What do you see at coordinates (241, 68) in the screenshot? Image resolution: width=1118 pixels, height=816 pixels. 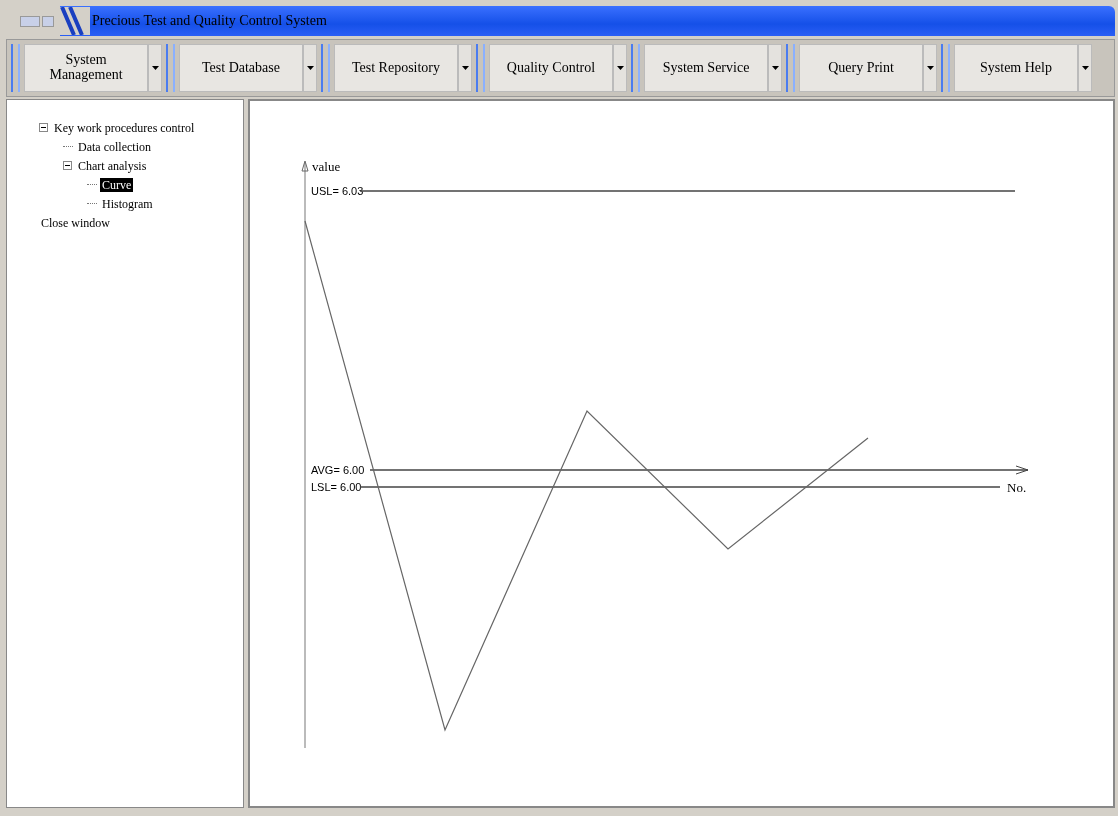 I see `menu-button: Test Database` at bounding box center [241, 68].